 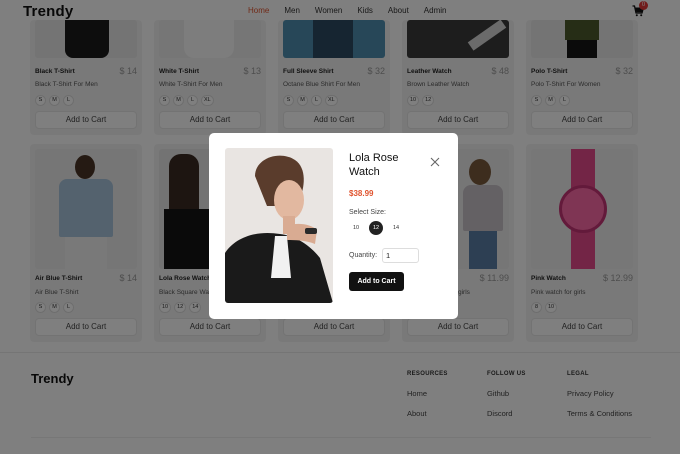 What do you see at coordinates (400, 255) in the screenshot?
I see `quantity-input: 1` at bounding box center [400, 255].